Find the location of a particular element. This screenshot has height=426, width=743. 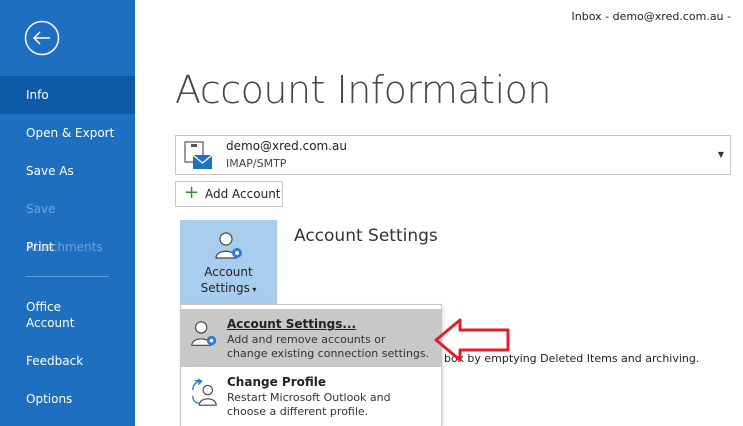

page-title: Account Information is located at coordinates (363, 90).